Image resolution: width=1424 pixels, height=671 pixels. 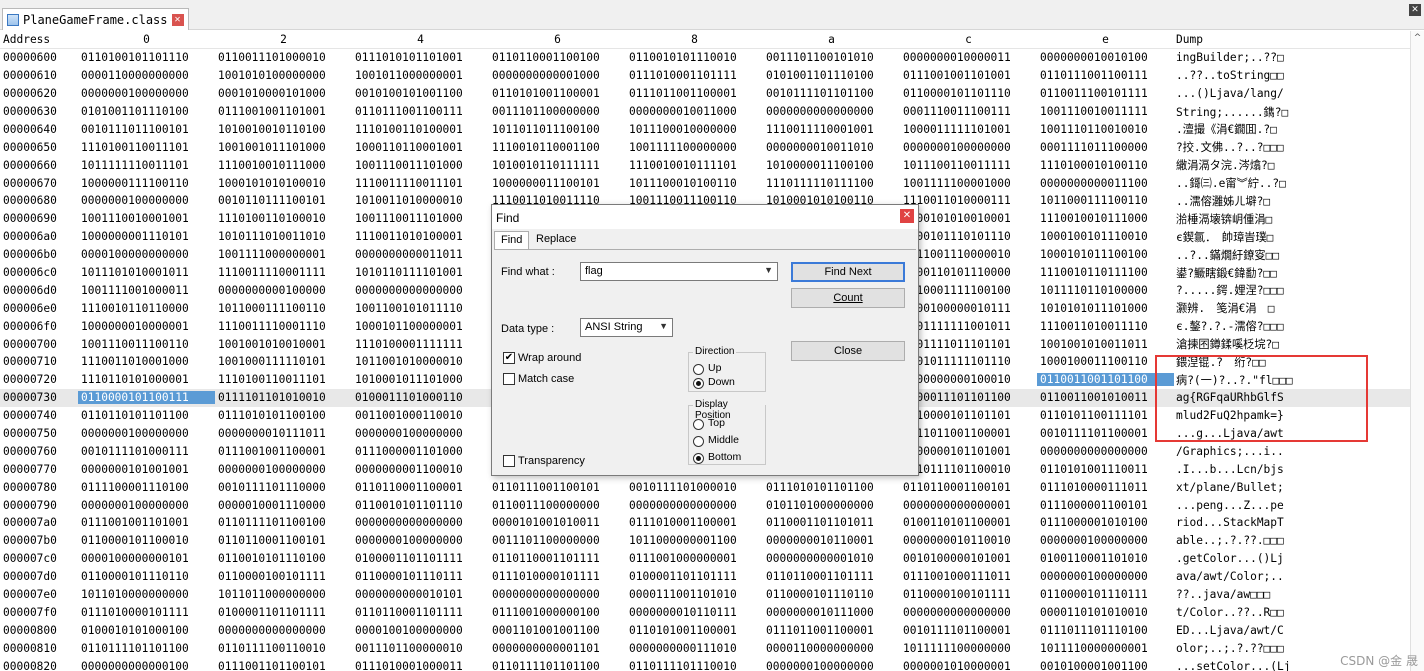 I want to click on binary-cell: 0001111011101101, so click(x=968, y=344).